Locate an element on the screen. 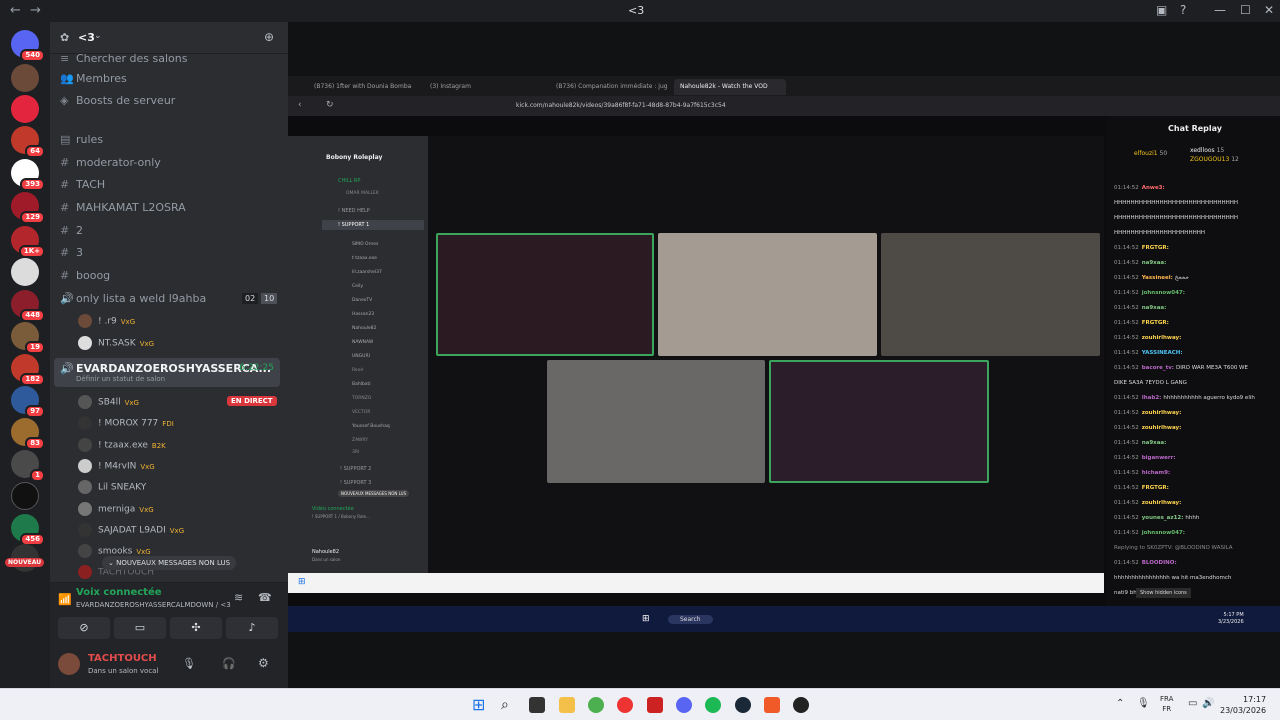  inbox-icon: ▣ is located at coordinates (1161, 10).